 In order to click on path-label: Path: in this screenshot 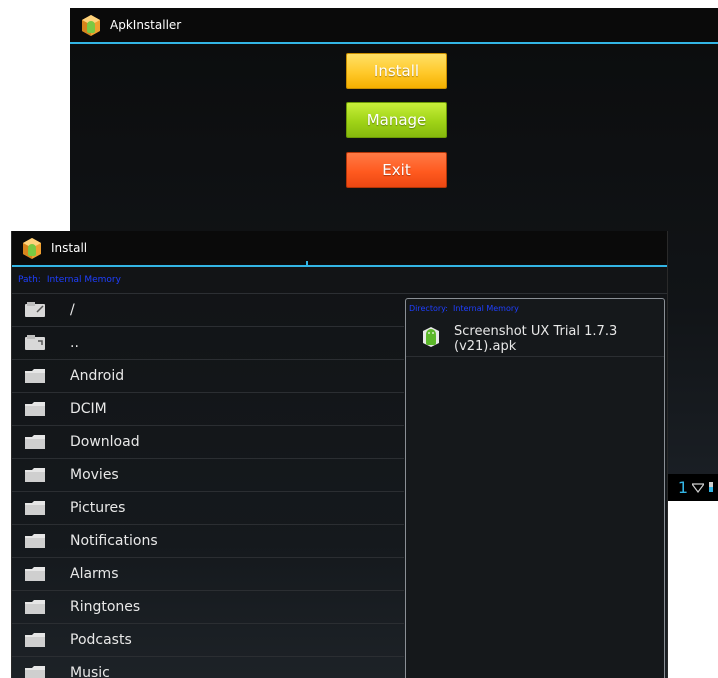, I will do `click(29, 280)`.